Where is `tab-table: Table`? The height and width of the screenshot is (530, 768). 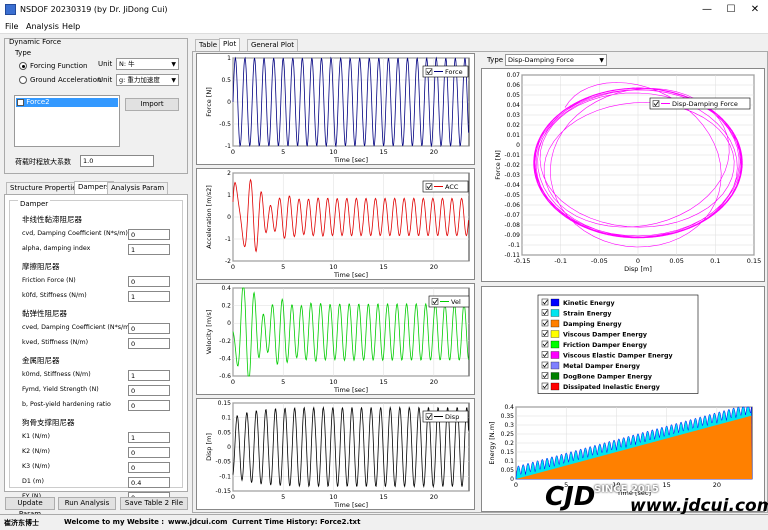
tab-table: Table is located at coordinates (208, 45).